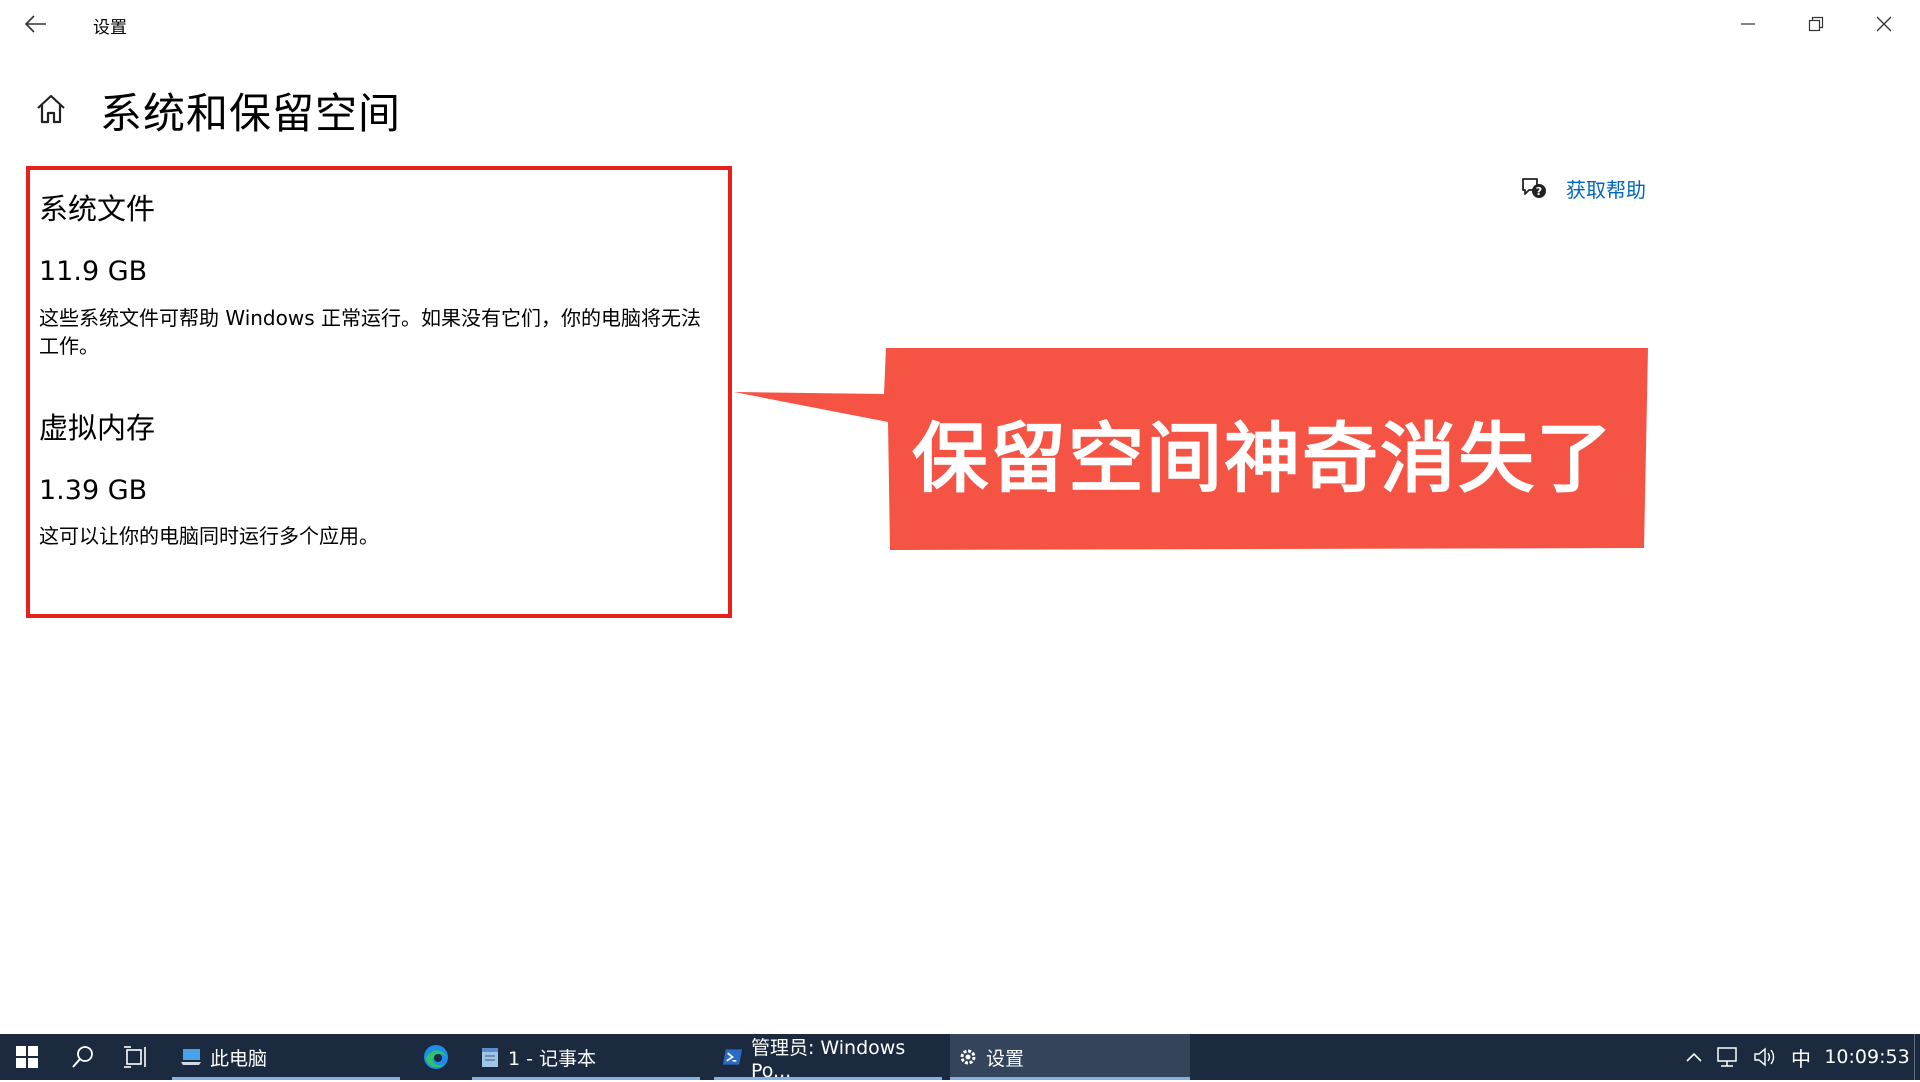  I want to click on back-arrow-icon, so click(35, 24).